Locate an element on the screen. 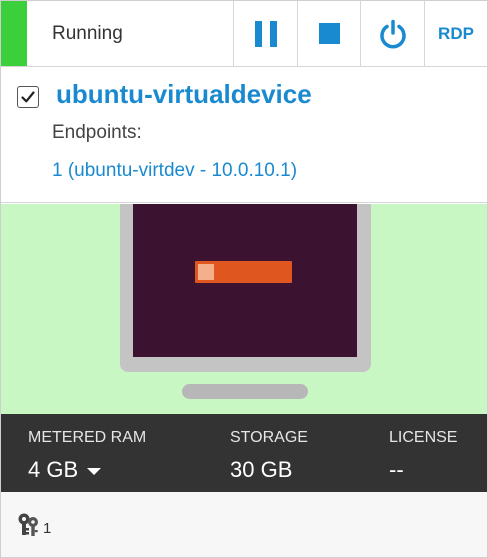  chevron-down-icon is located at coordinates (94, 471).